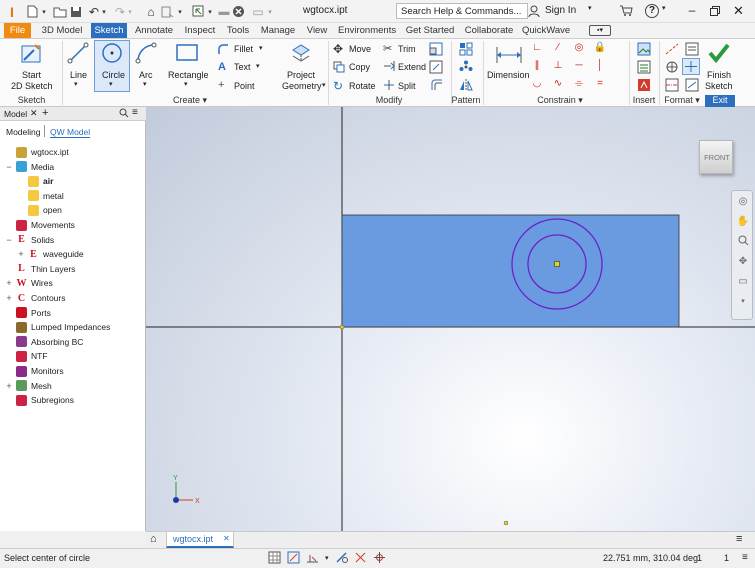 The image size is (755, 568). What do you see at coordinates (32, 55) in the screenshot?
I see `start-2d-sketch-icon` at bounding box center [32, 55].